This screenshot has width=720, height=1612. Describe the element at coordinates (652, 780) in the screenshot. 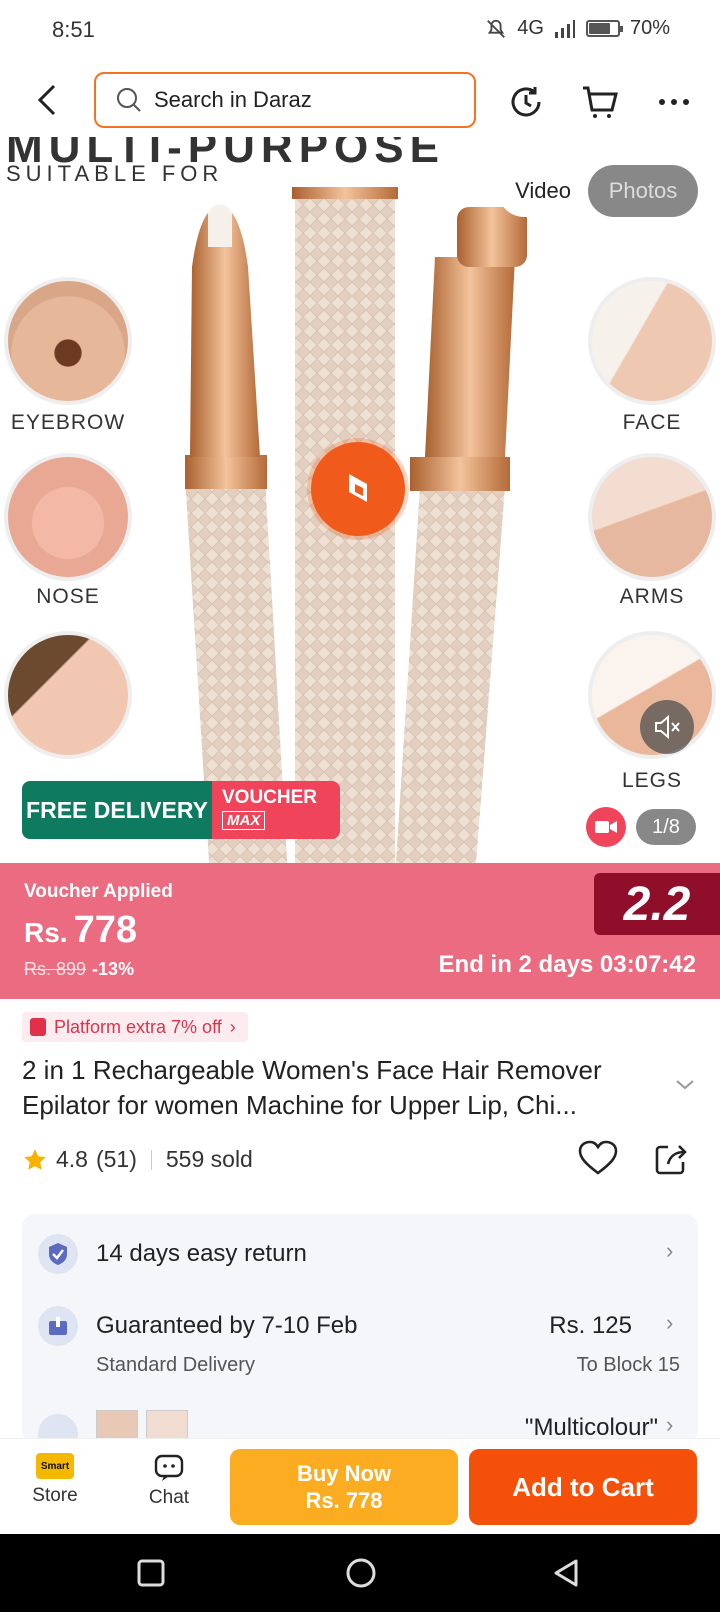

I see `label-legs: LEGS` at that location.